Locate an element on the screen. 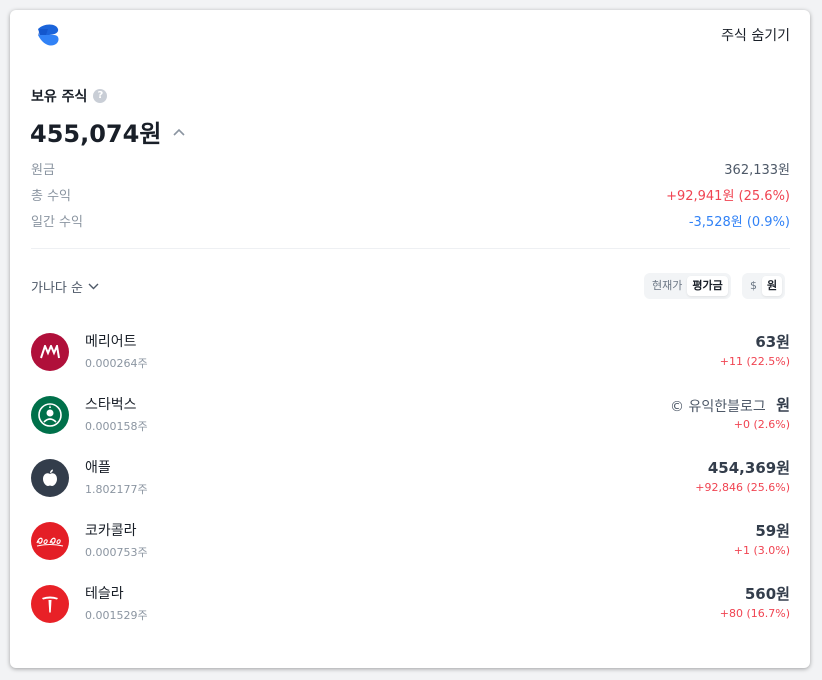  chevron-up-icon is located at coordinates (179, 132).